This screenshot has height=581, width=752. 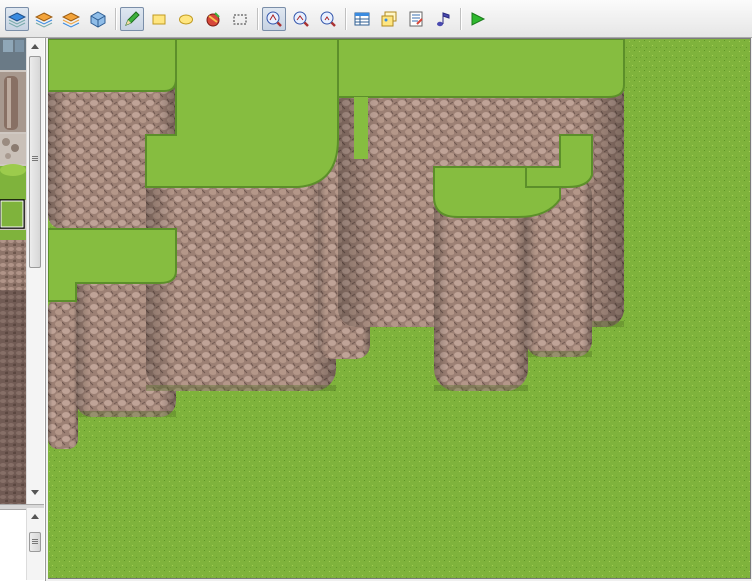 I want to click on tileset-palette, so click(x=13, y=271).